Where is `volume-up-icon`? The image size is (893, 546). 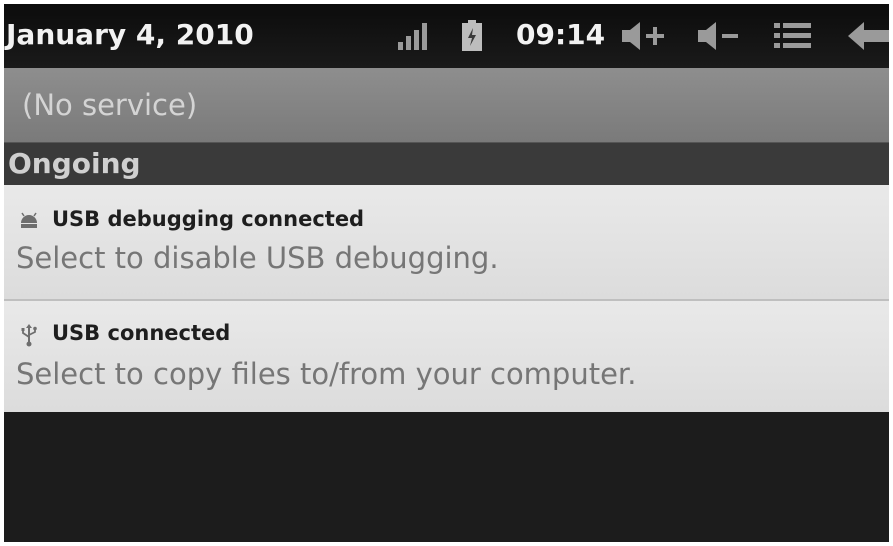 volume-up-icon is located at coordinates (645, 36).